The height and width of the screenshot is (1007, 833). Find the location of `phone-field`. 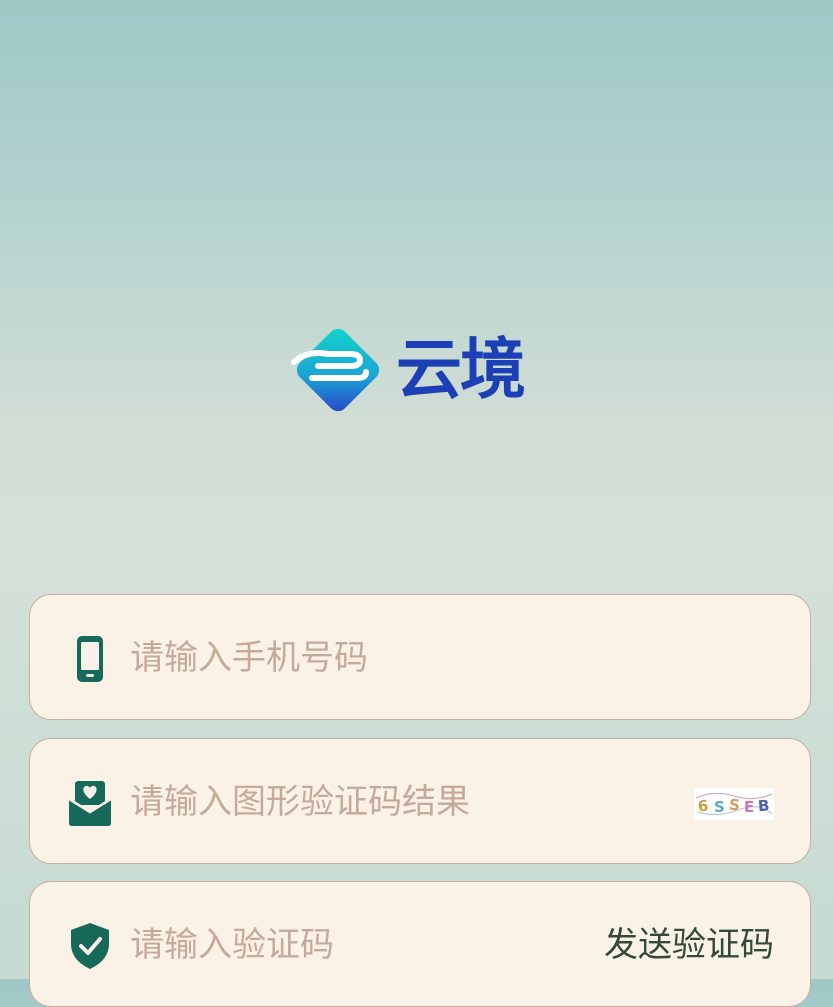

phone-field is located at coordinates (420, 657).